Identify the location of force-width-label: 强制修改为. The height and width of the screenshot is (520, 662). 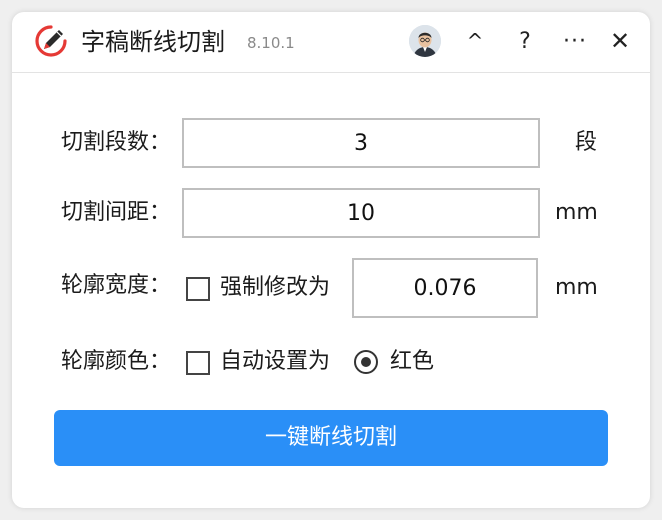
(275, 287).